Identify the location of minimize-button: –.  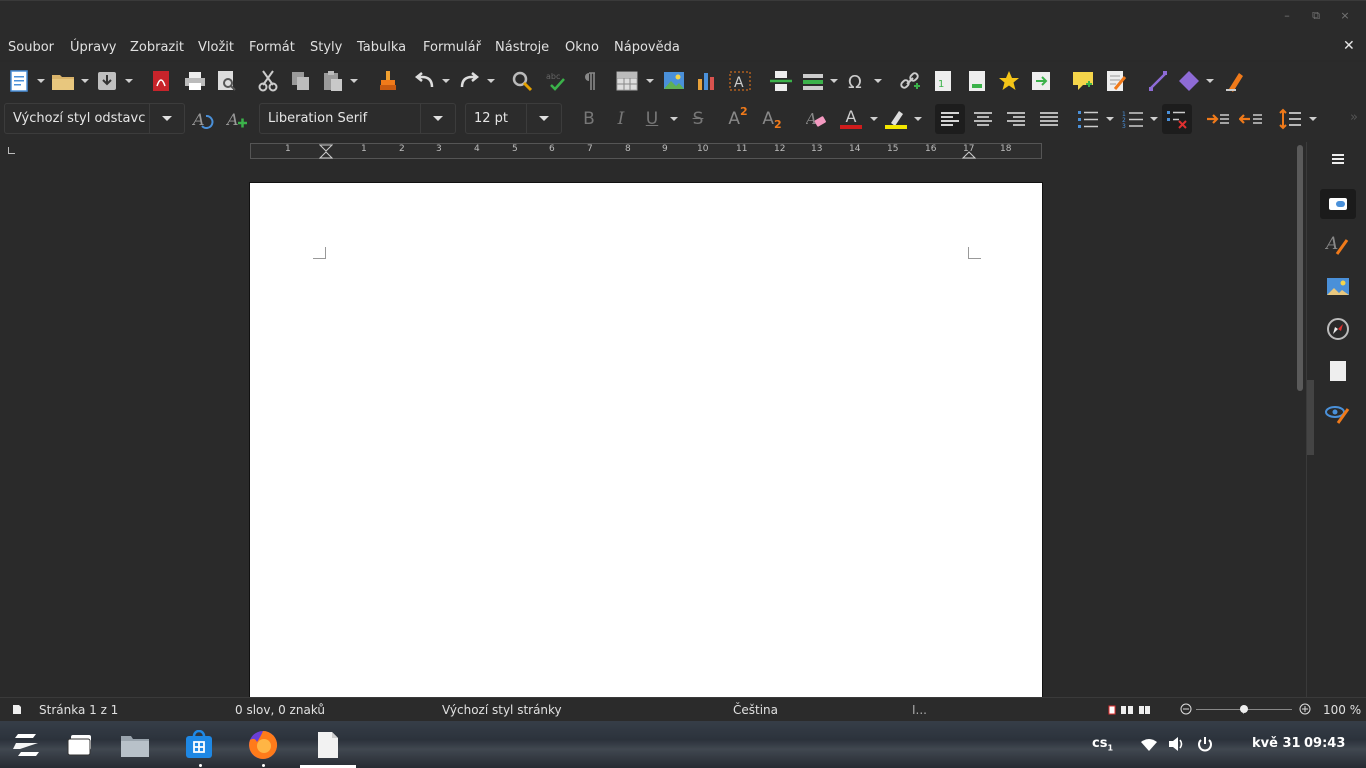
(1287, 16).